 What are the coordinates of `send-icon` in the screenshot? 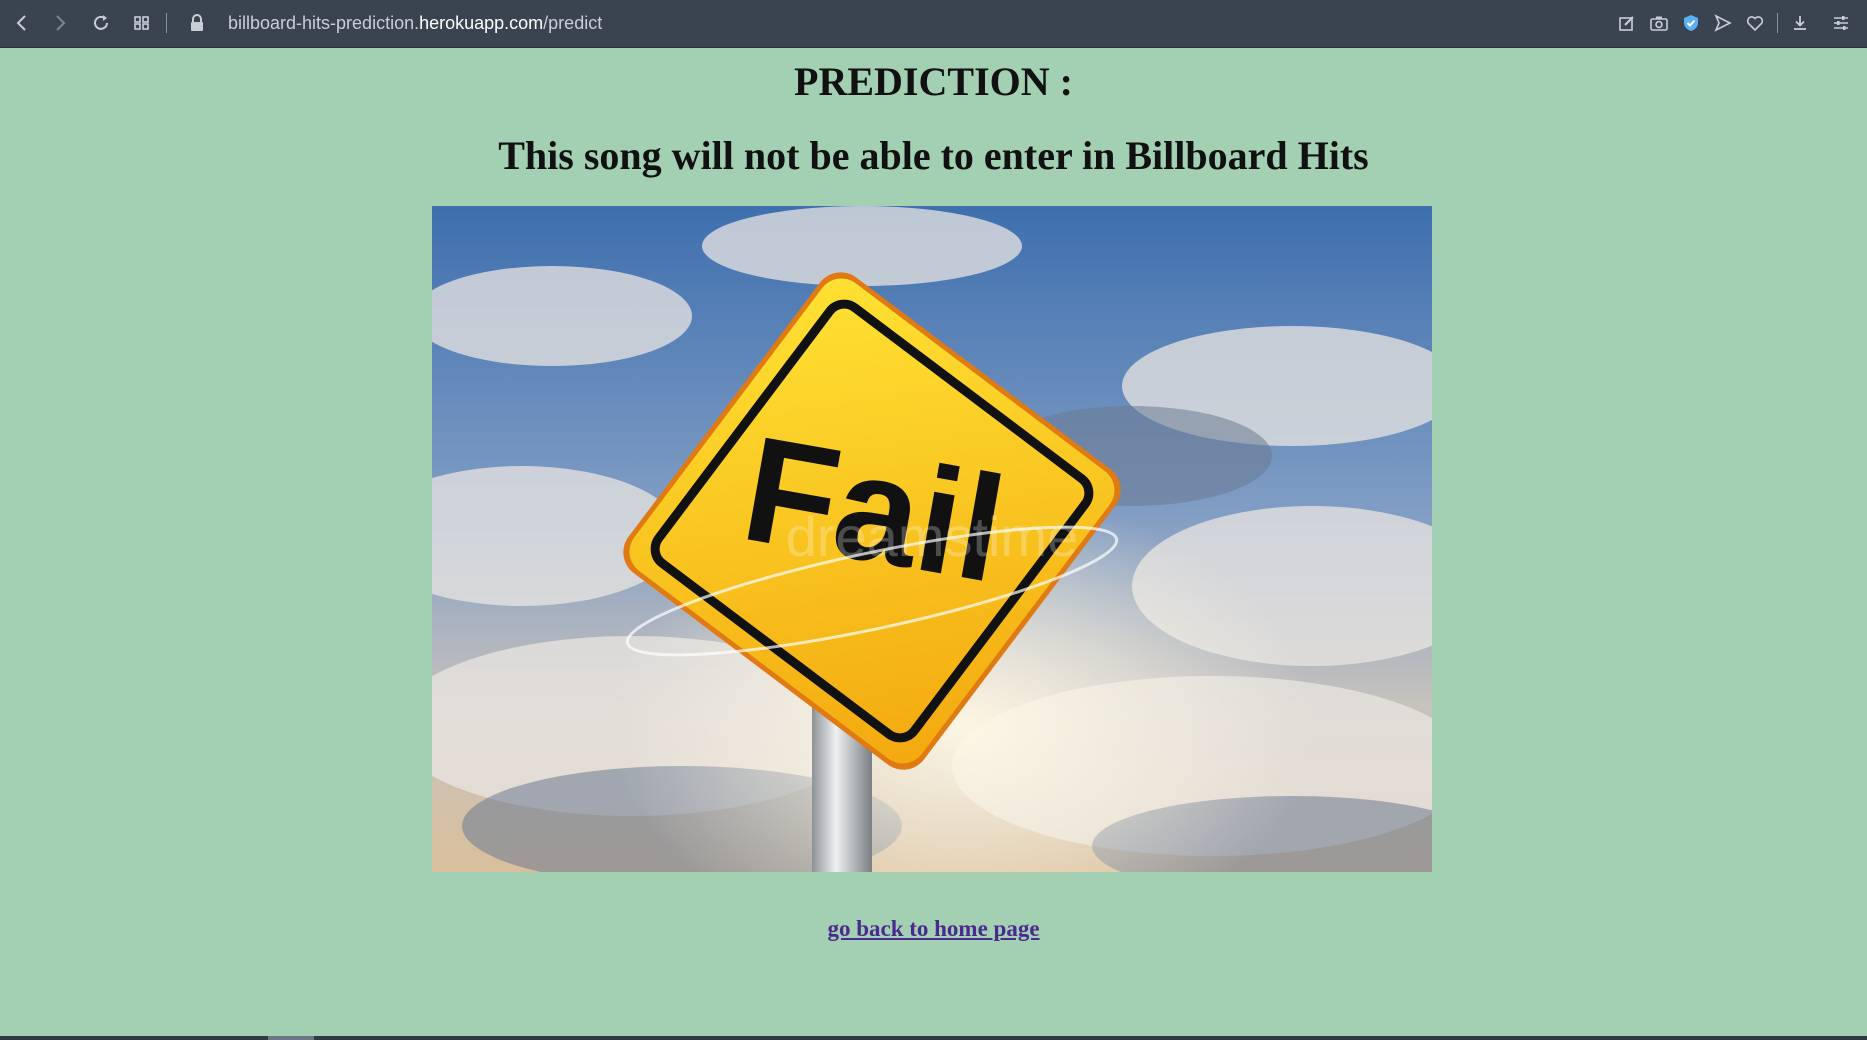 It's located at (1723, 23).